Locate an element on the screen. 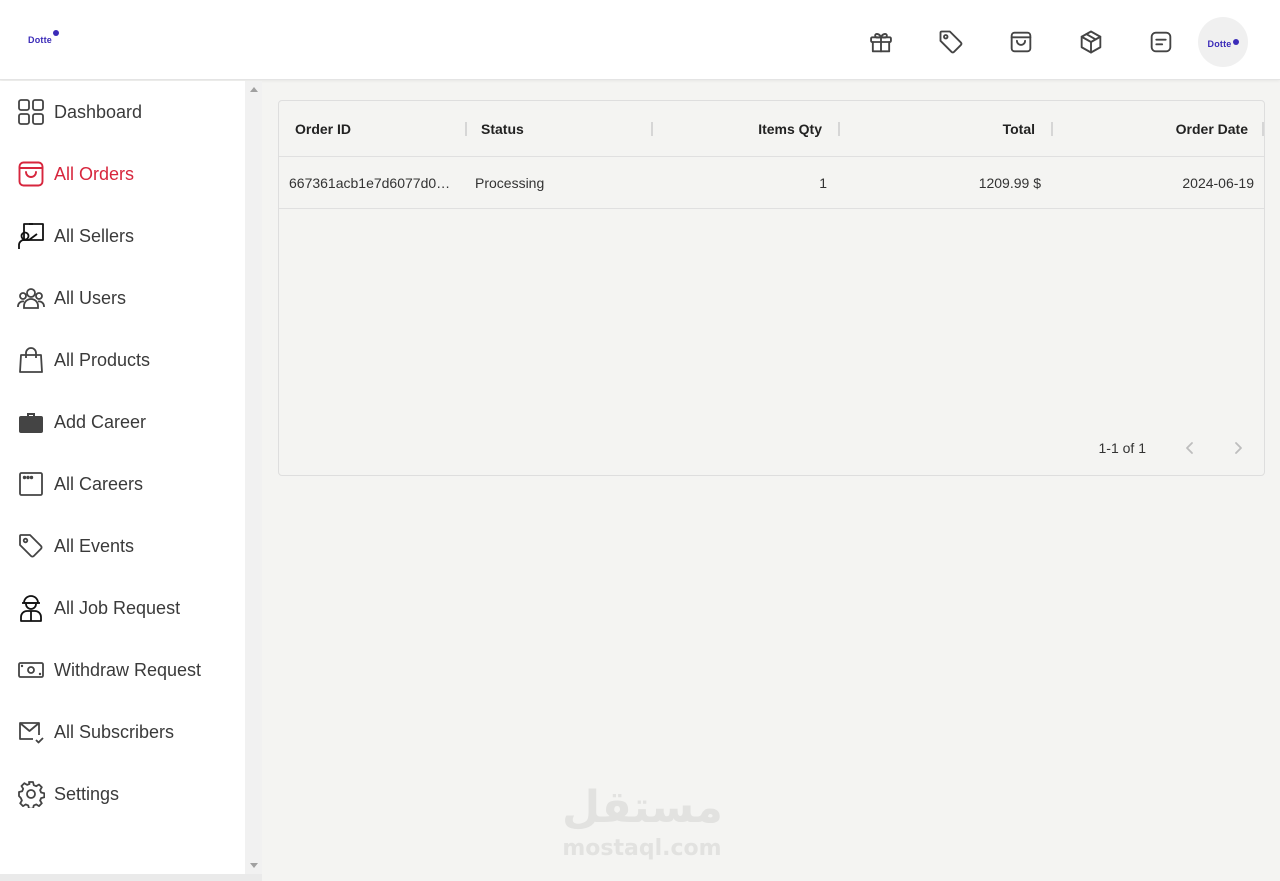 This screenshot has width=1280, height=881. cell-order-date: 2024-06-19 is located at coordinates (1218, 183).